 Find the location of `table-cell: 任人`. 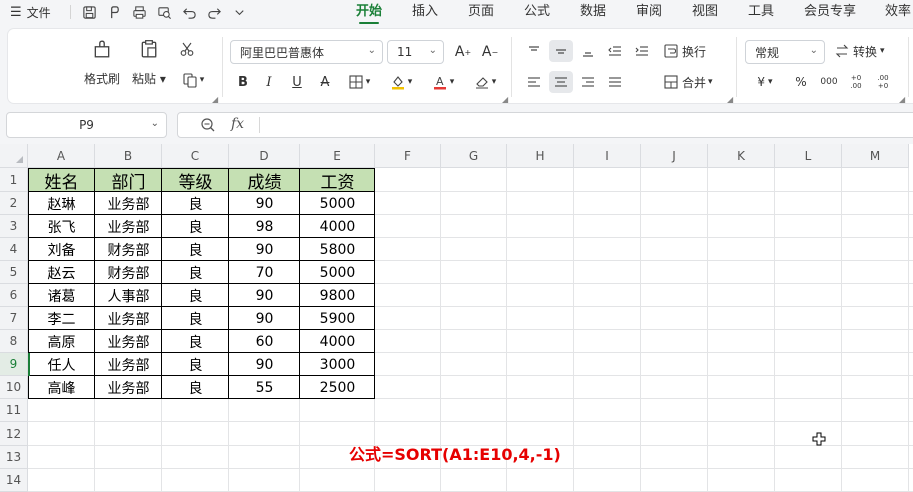

table-cell: 任人 is located at coordinates (61, 364).